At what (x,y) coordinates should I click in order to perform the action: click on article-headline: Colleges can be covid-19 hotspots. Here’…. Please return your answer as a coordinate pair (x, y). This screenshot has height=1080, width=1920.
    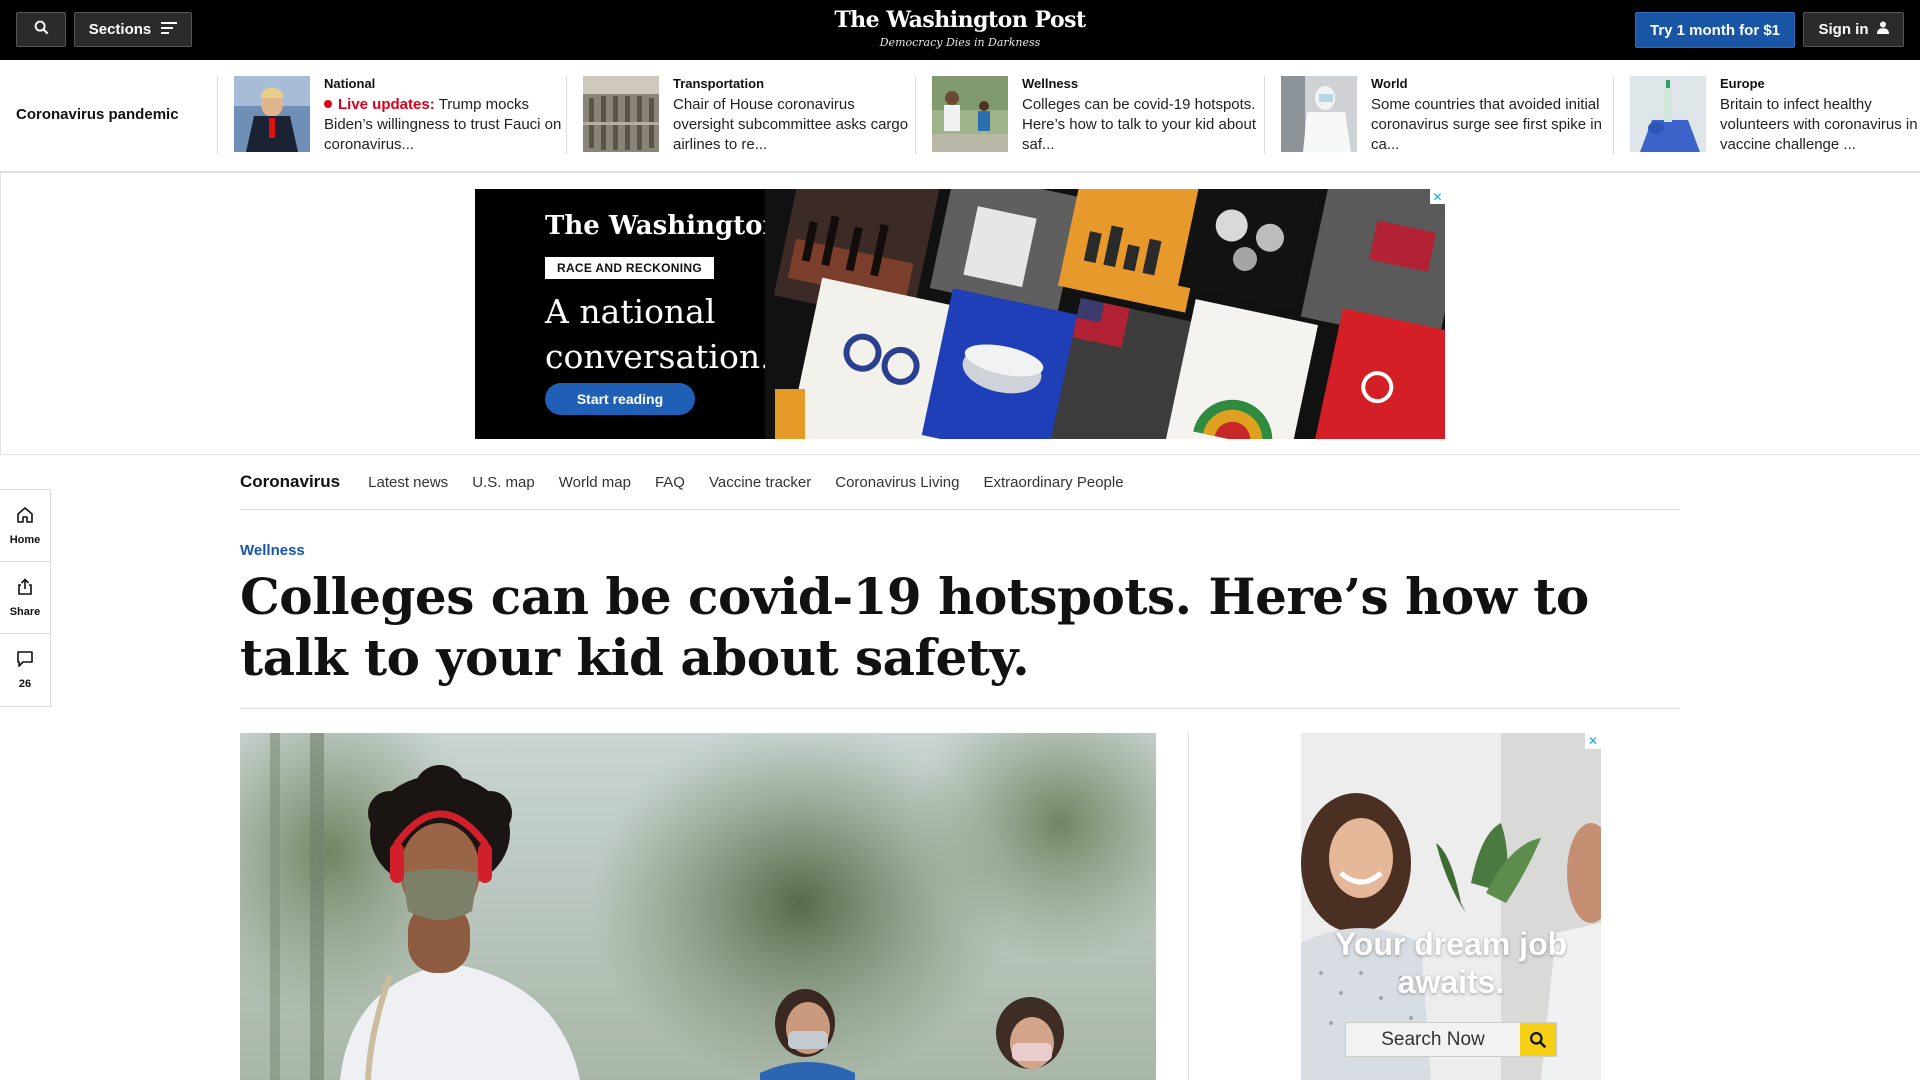
    Looking at the image, I should click on (914, 627).